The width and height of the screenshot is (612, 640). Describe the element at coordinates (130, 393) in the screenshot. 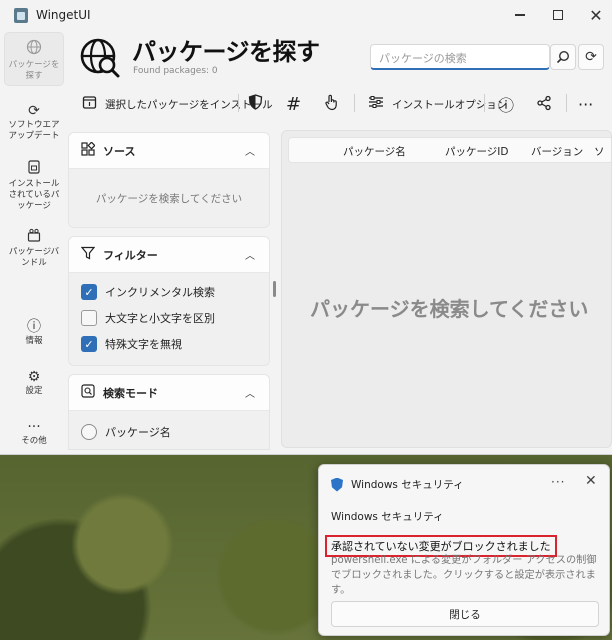

I see `search-mode-title: 検索モード` at that location.